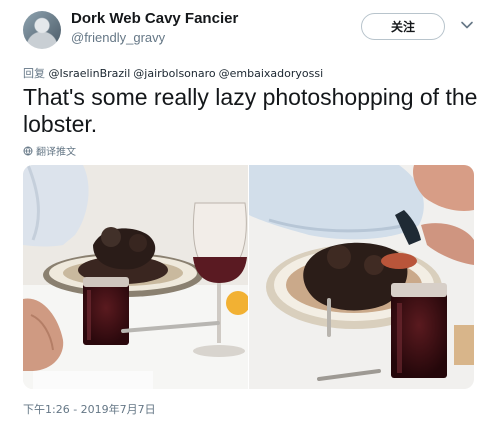 The height and width of the screenshot is (423, 500). Describe the element at coordinates (467, 25) in the screenshot. I see `chevron-down-icon` at that location.